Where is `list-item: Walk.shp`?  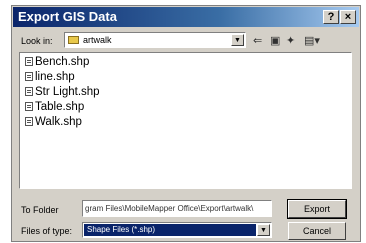
list-item: Walk.shp is located at coordinates (53, 122).